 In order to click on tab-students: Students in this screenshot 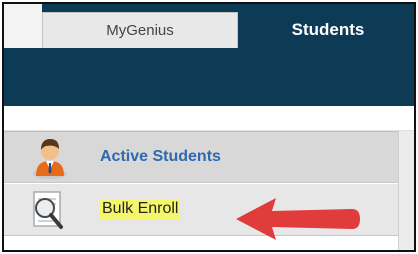, I will do `click(328, 30)`.